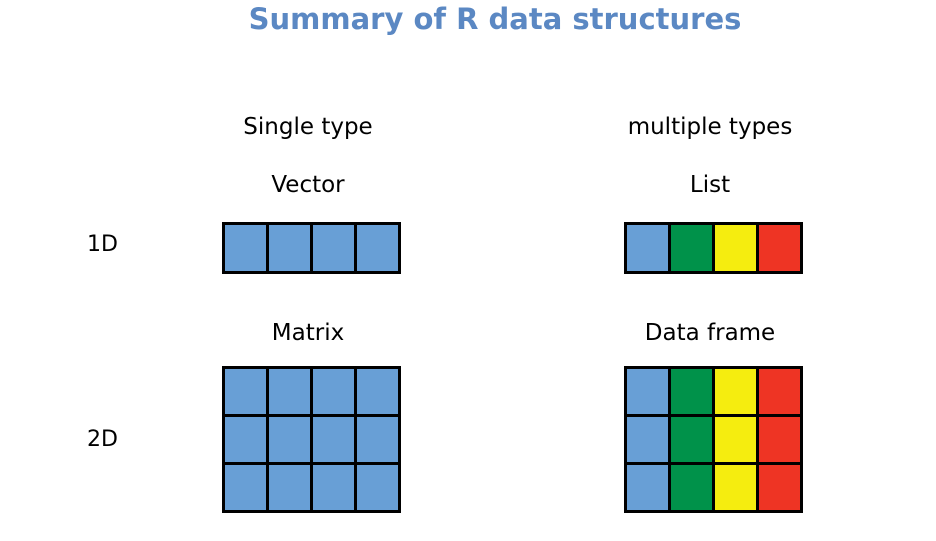  What do you see at coordinates (710, 333) in the screenshot?
I see `data-frame-label: Data frame` at bounding box center [710, 333].